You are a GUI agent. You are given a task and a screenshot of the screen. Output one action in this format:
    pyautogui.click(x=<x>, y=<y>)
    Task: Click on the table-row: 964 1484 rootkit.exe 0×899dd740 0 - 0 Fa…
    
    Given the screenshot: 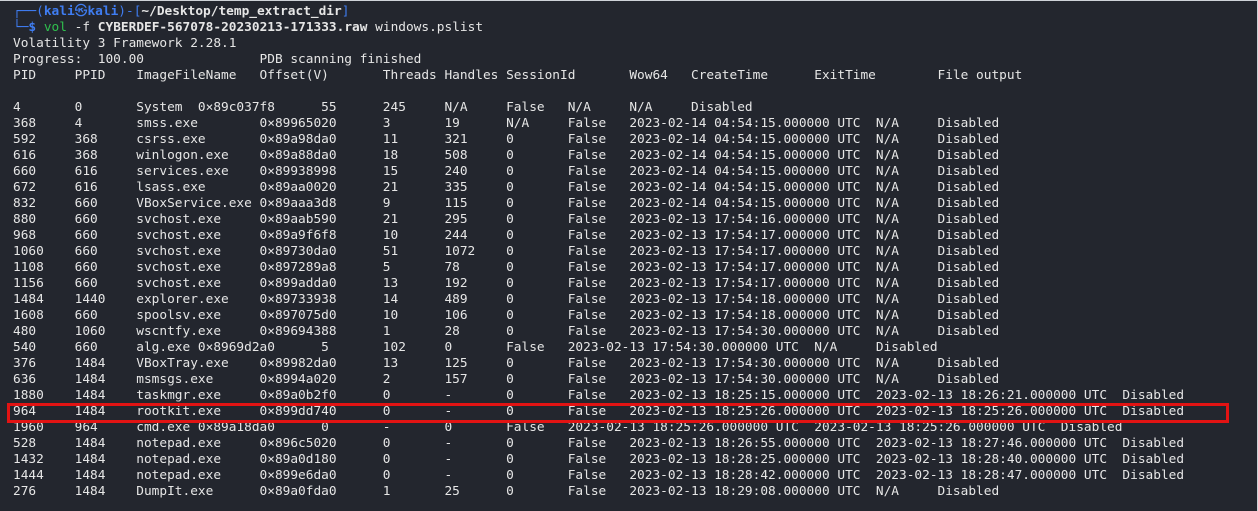 What is the action you would take?
    pyautogui.click(x=599, y=411)
    